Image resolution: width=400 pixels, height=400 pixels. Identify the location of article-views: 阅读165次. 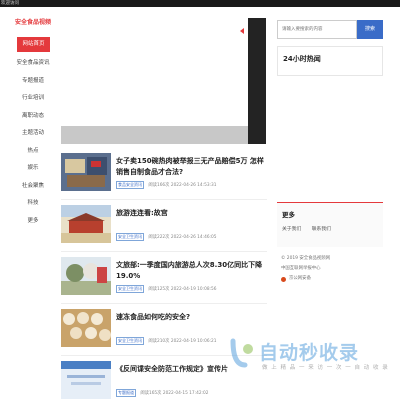
(151, 393).